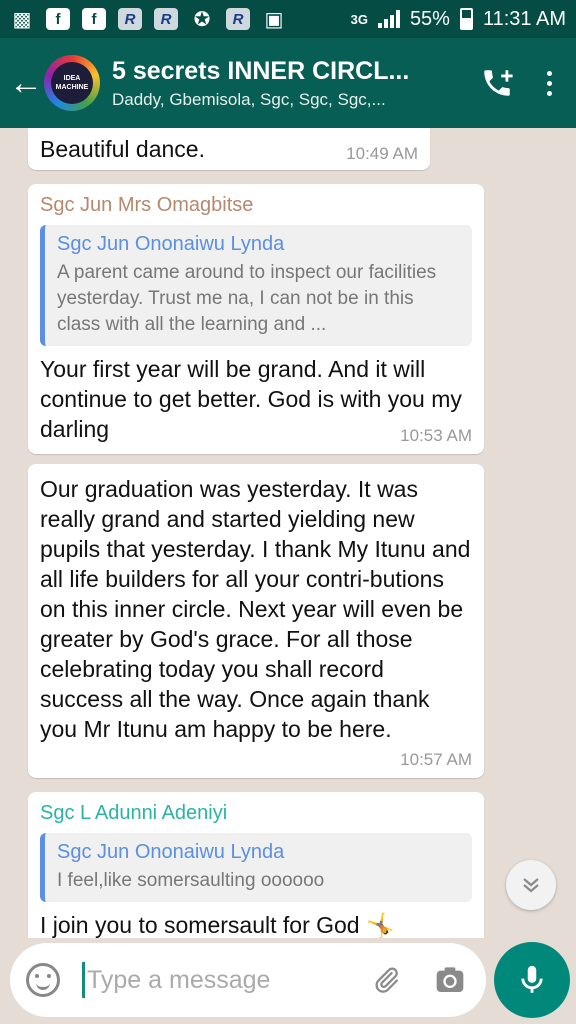 This screenshot has height=1024, width=576. Describe the element at coordinates (134, 813) in the screenshot. I see `sender-name: Sgc L Adunni Adeniyi` at that location.